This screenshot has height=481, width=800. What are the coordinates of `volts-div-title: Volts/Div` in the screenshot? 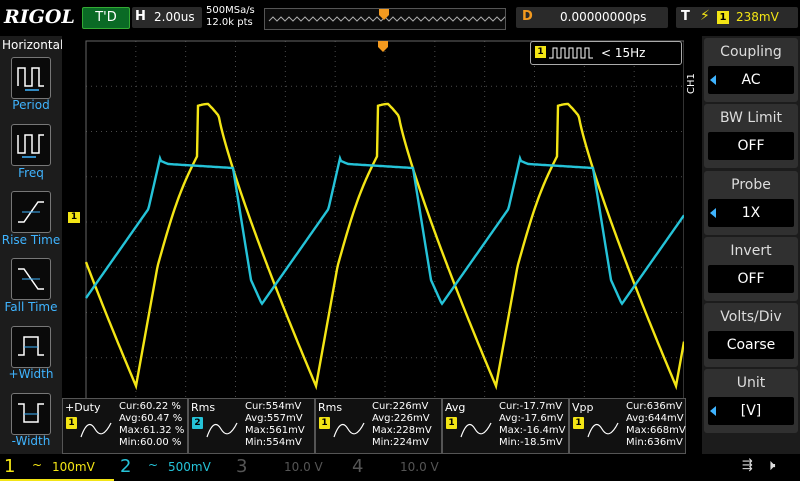 It's located at (751, 317).